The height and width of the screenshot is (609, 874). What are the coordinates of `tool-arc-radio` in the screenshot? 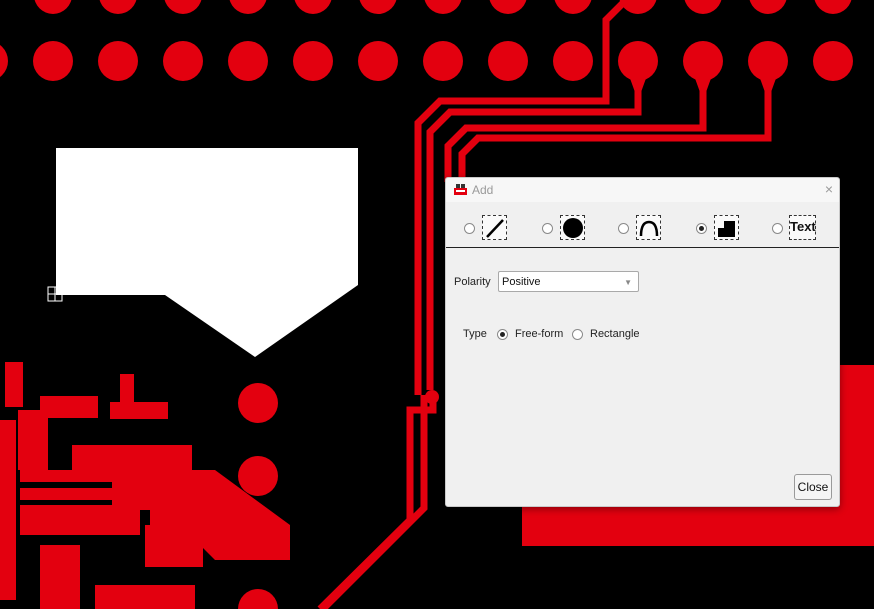 It's located at (623, 228).